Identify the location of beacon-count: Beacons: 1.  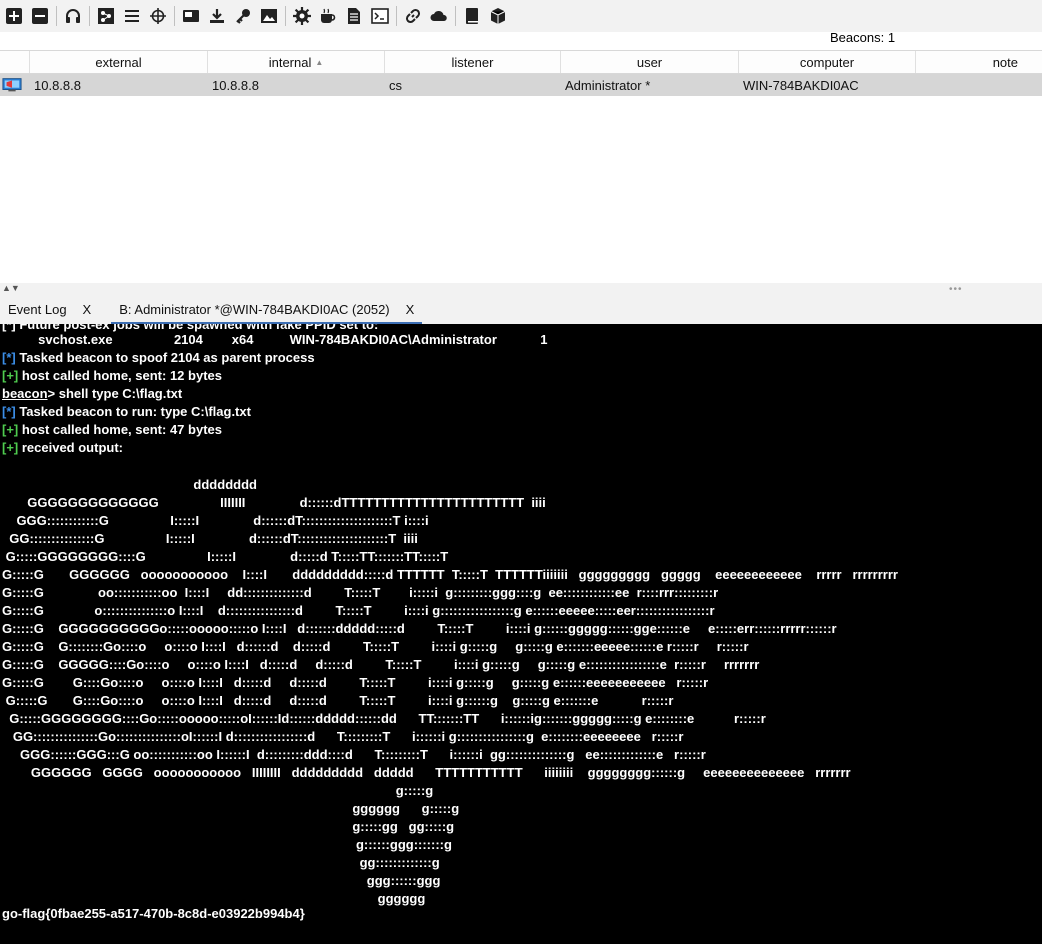
(863, 37).